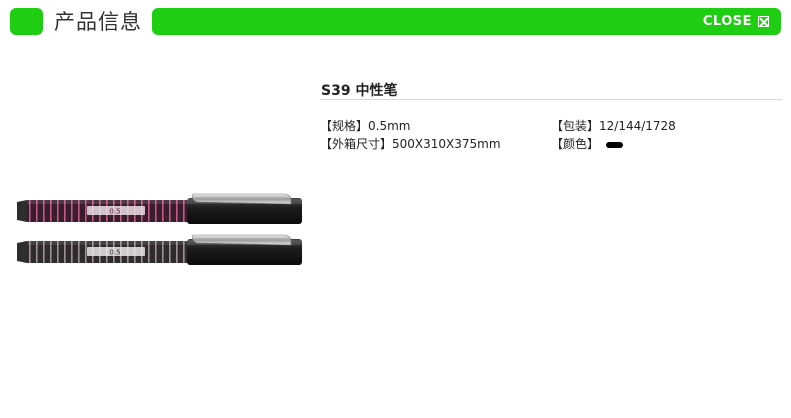  Describe the element at coordinates (575, 126) in the screenshot. I see `spec-package-label: 【包装】` at that location.